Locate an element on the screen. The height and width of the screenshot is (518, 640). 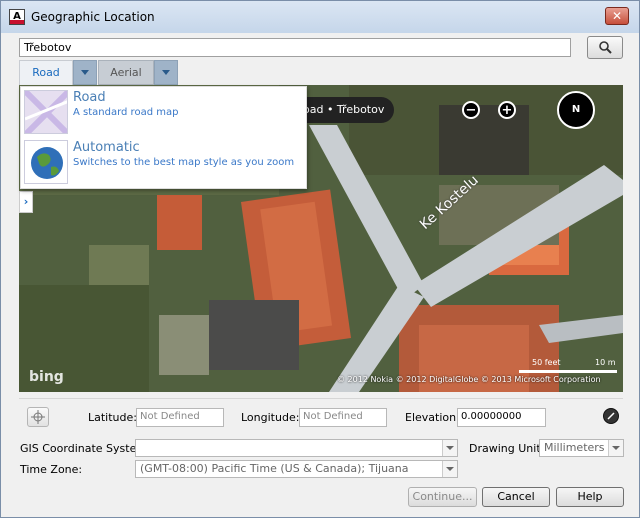
cancel-button: Cancel is located at coordinates (516, 497).